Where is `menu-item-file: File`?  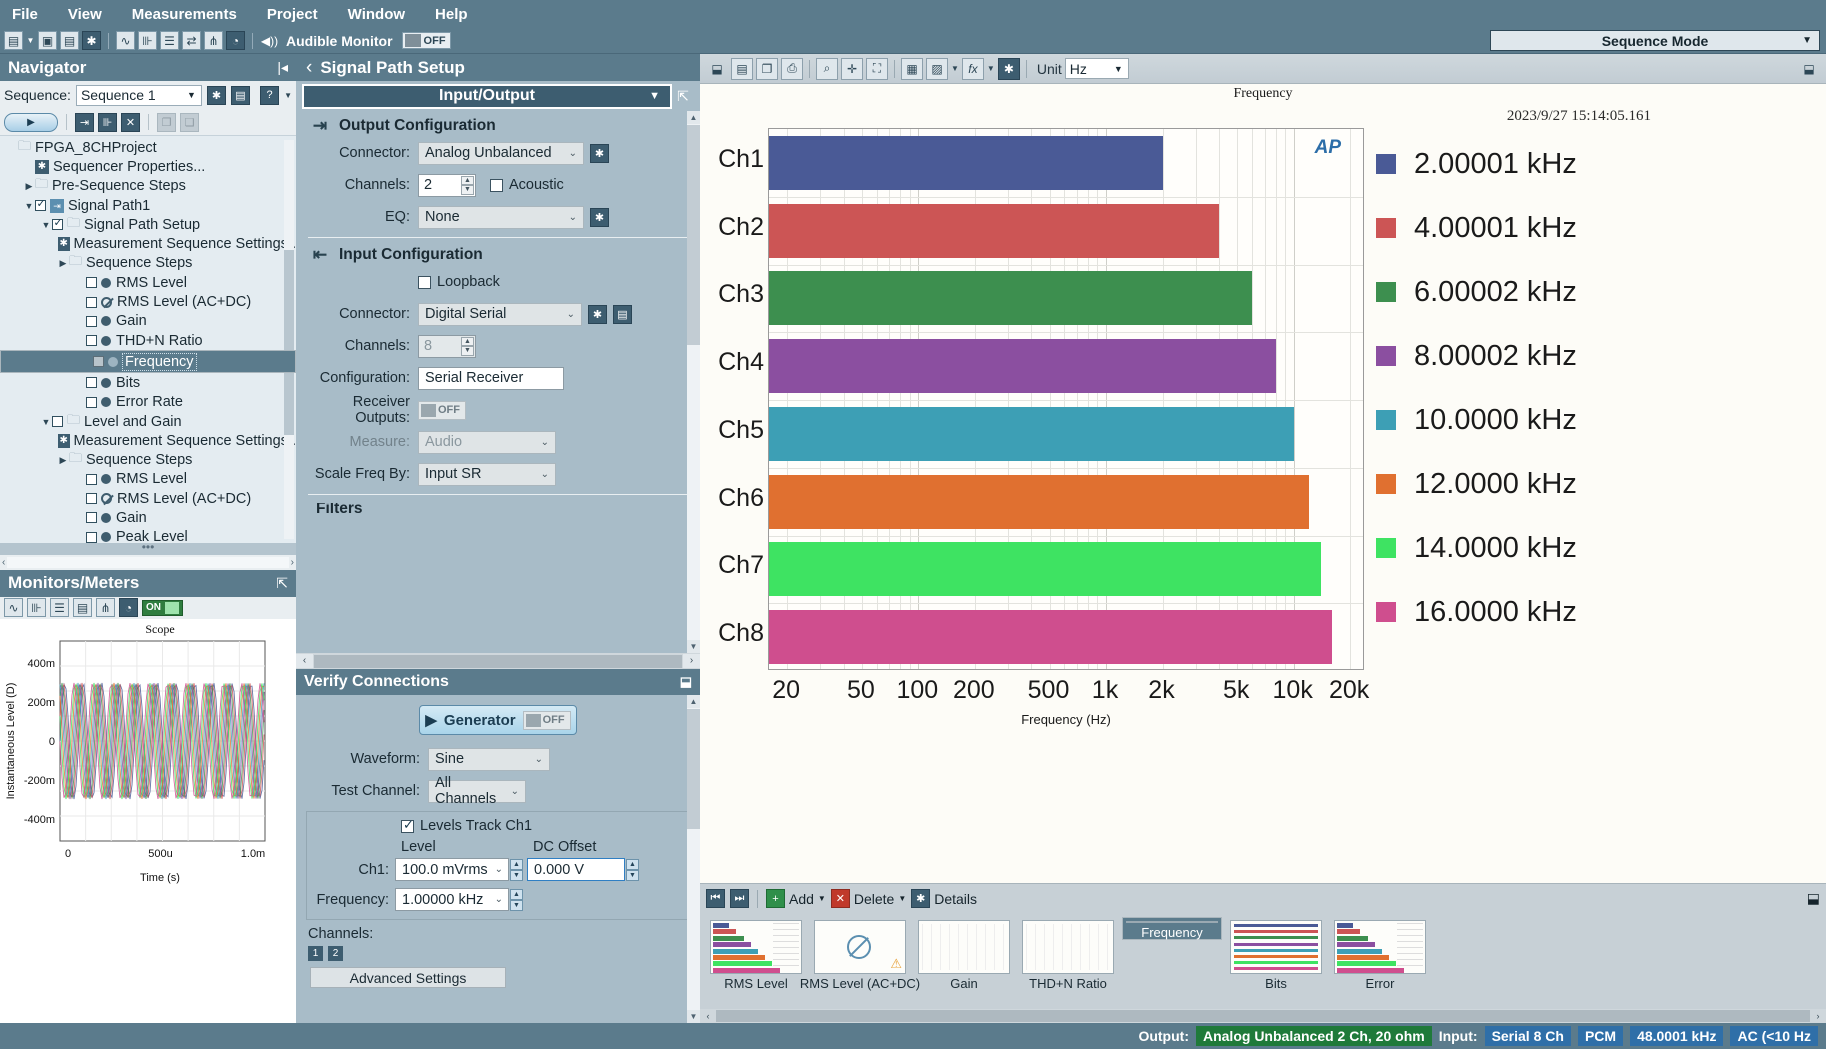
menu-item-file: File is located at coordinates (25, 14).